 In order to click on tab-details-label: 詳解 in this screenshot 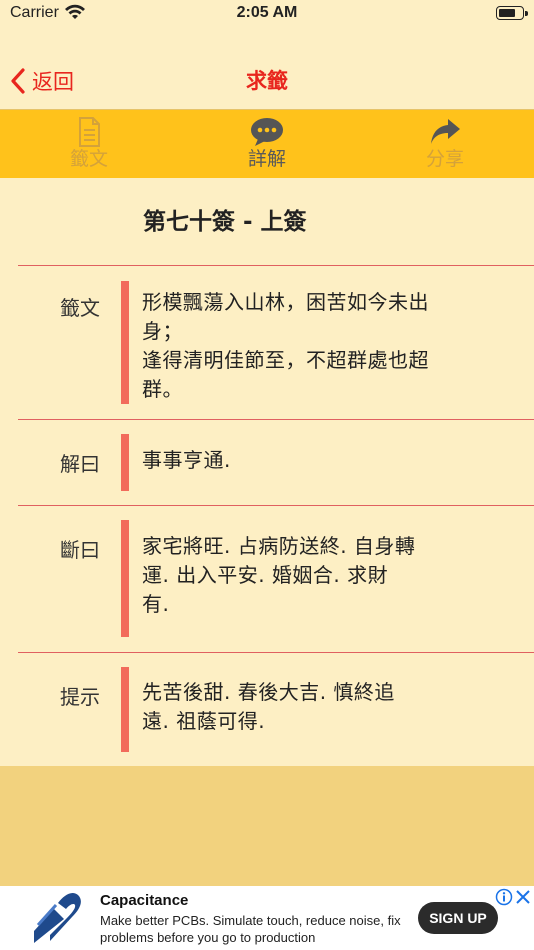, I will do `click(266, 159)`.